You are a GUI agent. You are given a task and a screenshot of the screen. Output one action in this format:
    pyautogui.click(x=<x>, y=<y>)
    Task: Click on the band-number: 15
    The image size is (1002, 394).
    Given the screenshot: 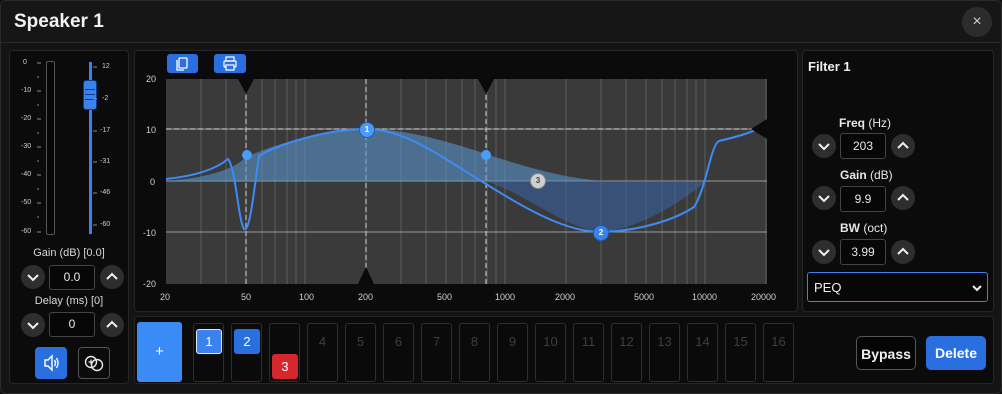 What is the action you would take?
    pyautogui.click(x=740, y=341)
    